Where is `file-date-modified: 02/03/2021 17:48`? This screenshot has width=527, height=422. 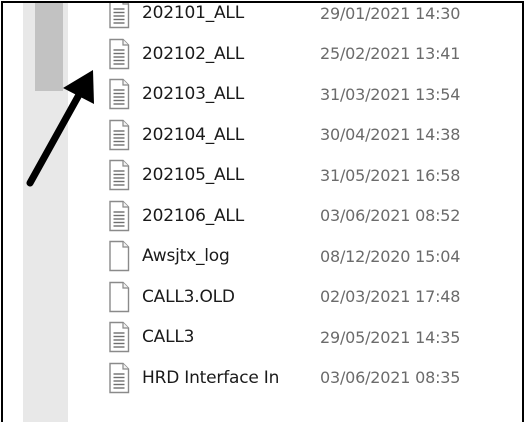
file-date-modified: 02/03/2021 17:48 is located at coordinates (390, 297).